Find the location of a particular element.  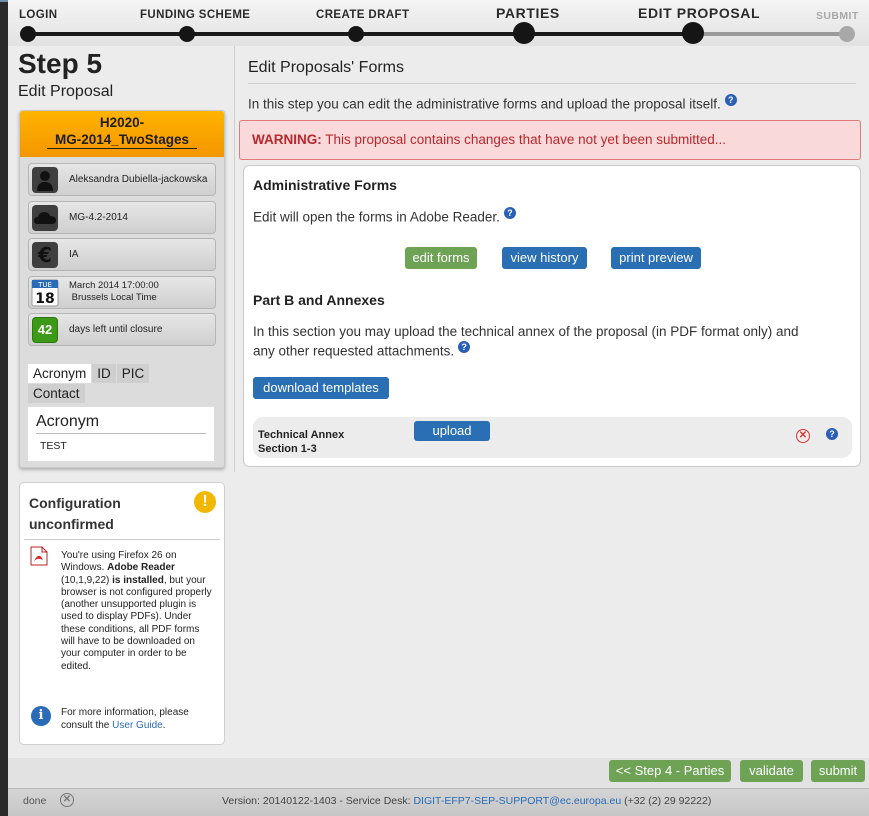

warning-label: WARNING: is located at coordinates (287, 139).